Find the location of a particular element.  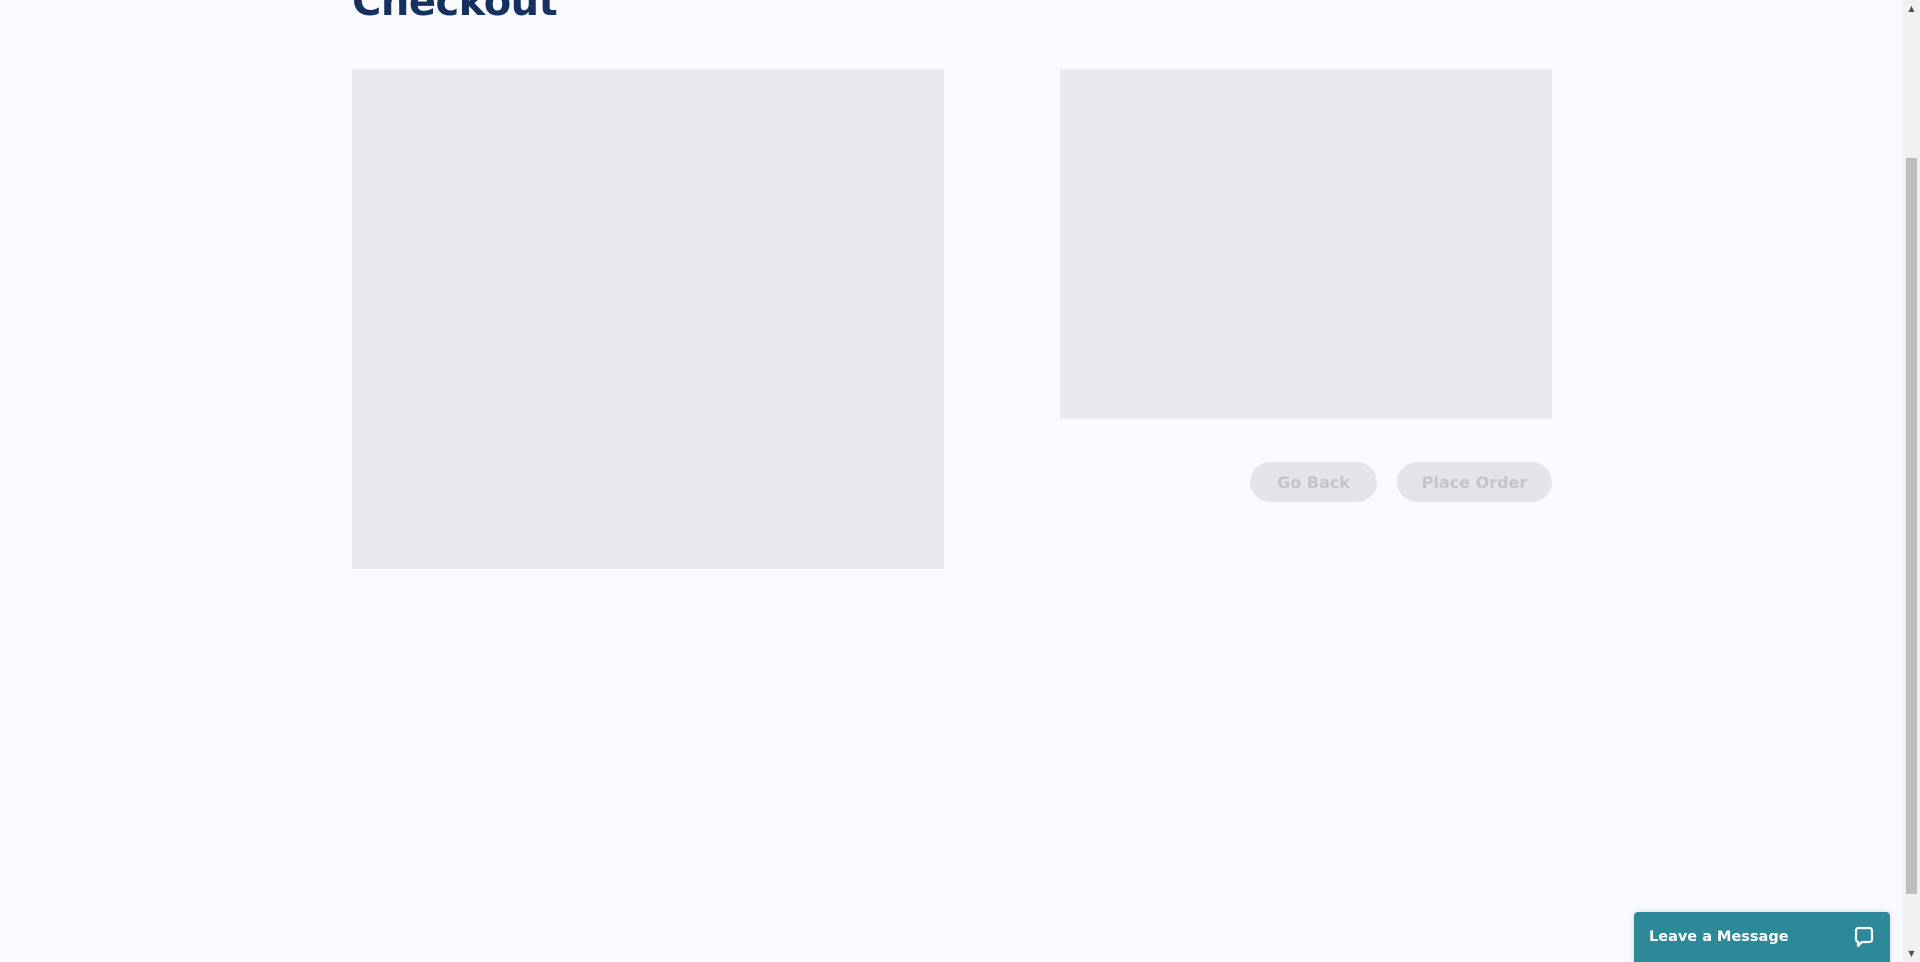

order-summary-placeholder is located at coordinates (1306, 244).